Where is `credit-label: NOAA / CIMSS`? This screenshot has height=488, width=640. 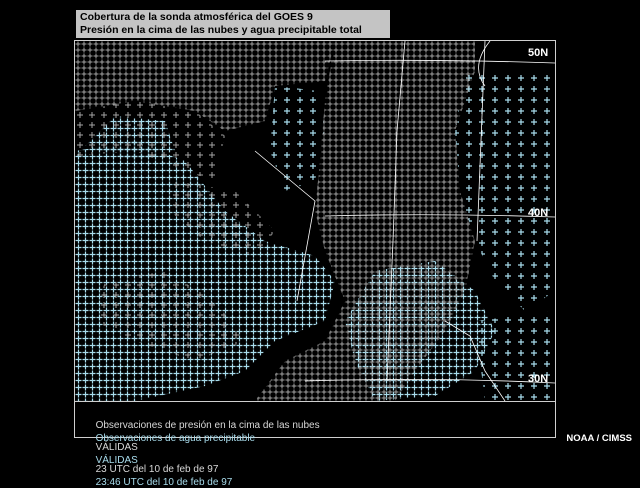
credit-label: NOAA / CIMSS is located at coordinates (599, 438).